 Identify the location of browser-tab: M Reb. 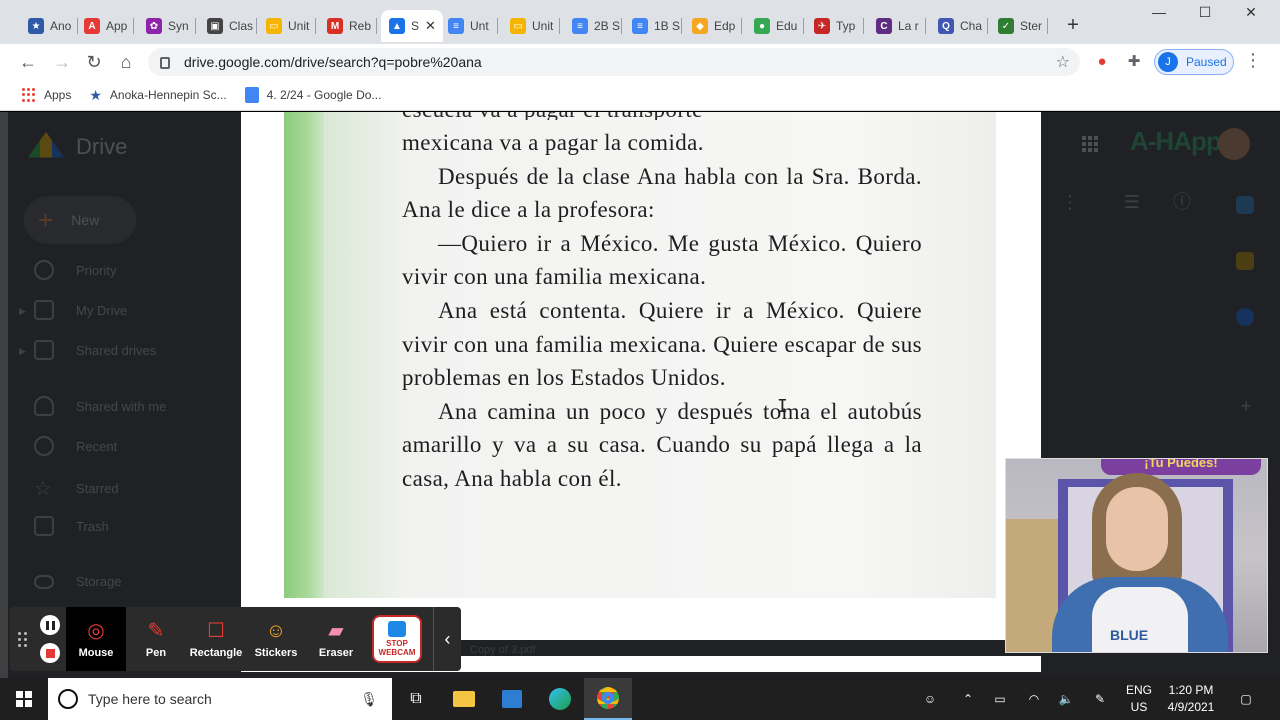
(348, 26).